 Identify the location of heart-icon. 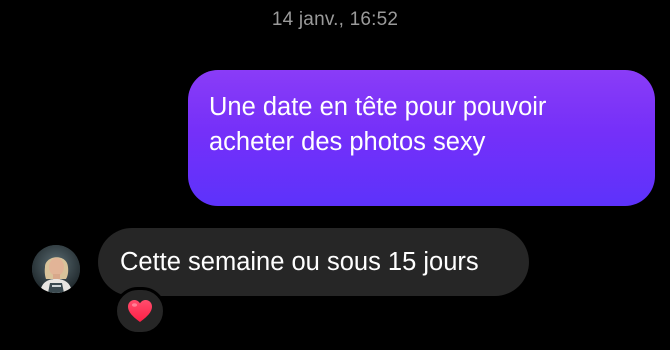
(140, 311).